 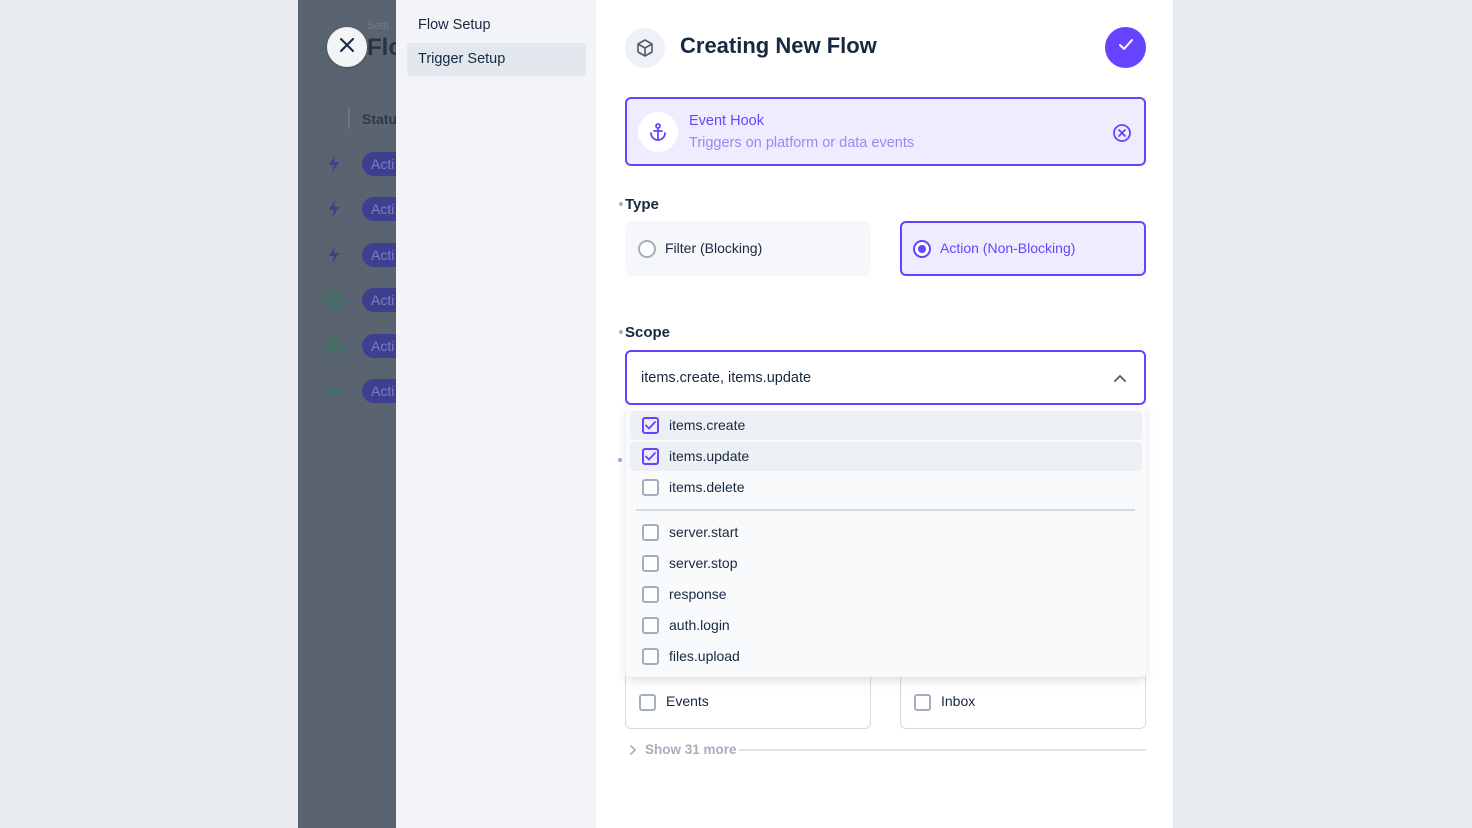 What do you see at coordinates (885, 377) in the screenshot?
I see `scope-select: items.create, items.update` at bounding box center [885, 377].